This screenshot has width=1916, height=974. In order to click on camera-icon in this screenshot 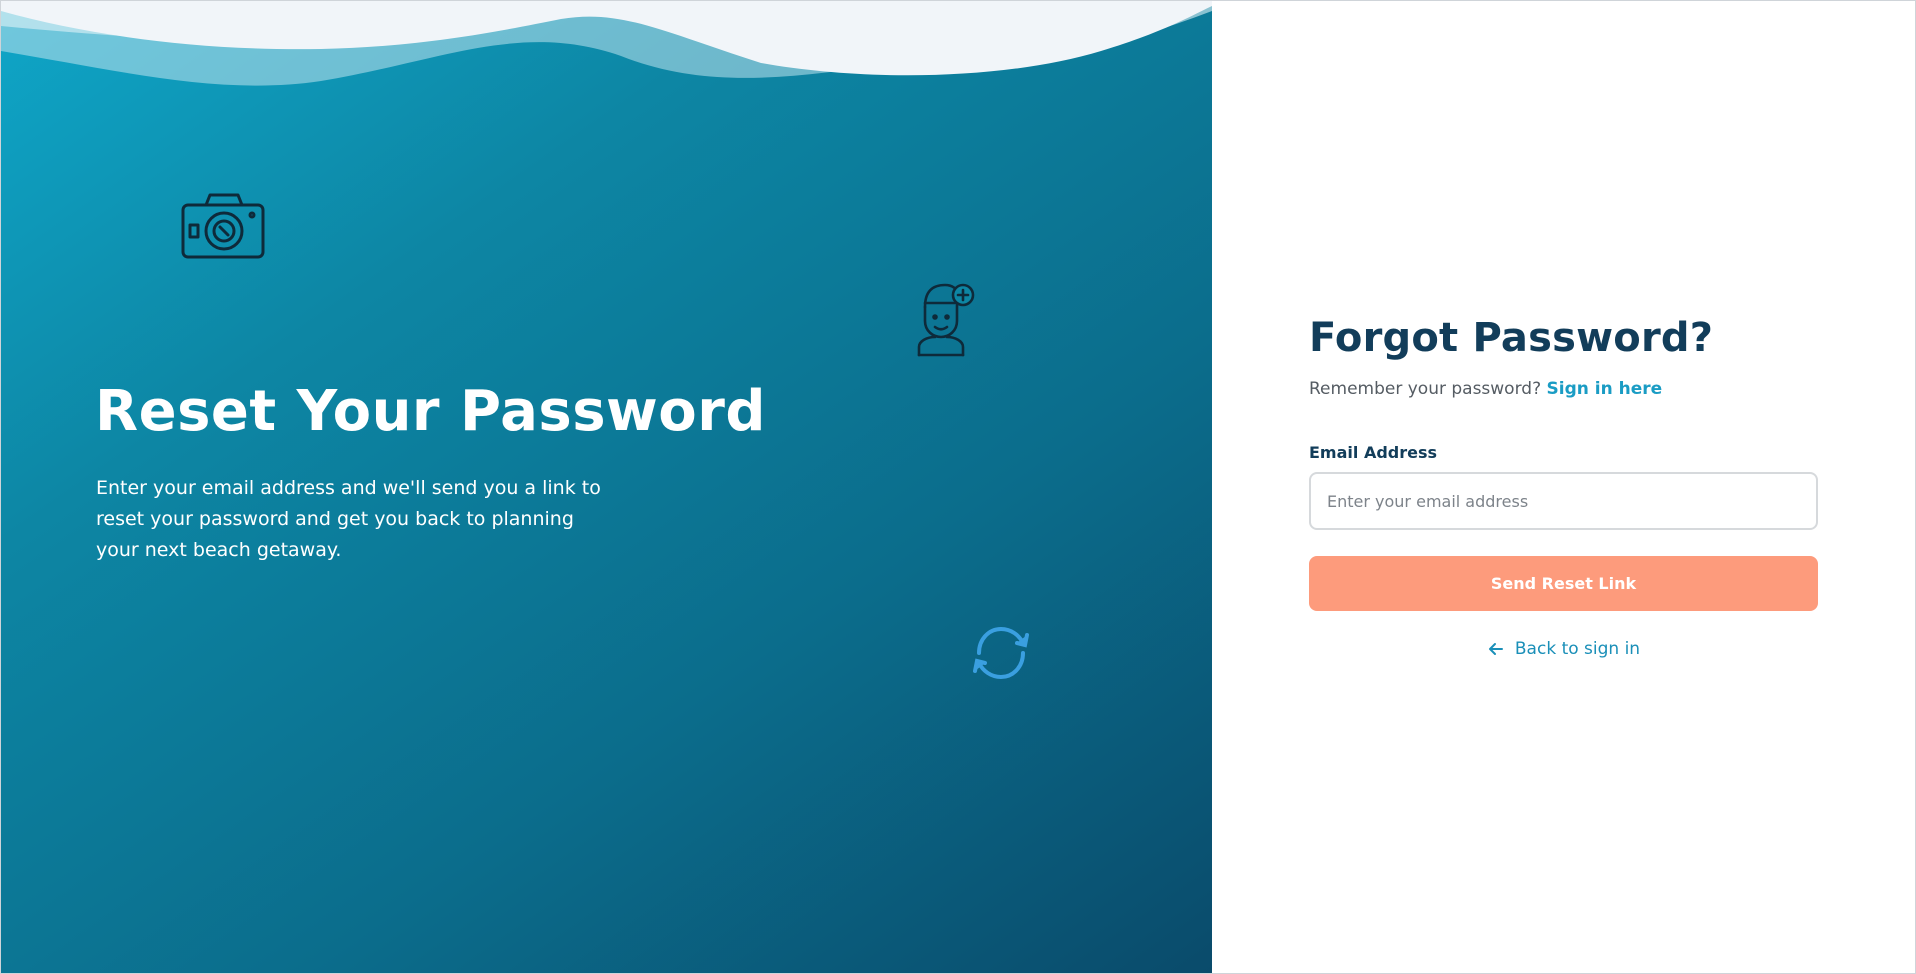, I will do `click(223, 226)`.